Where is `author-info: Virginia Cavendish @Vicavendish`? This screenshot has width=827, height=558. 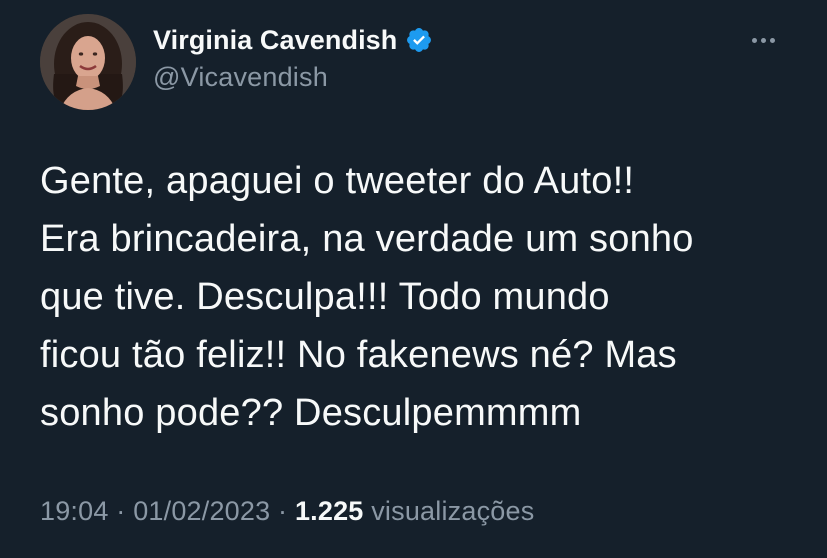 author-info: Virginia Cavendish @Vicavendish is located at coordinates (293, 57).